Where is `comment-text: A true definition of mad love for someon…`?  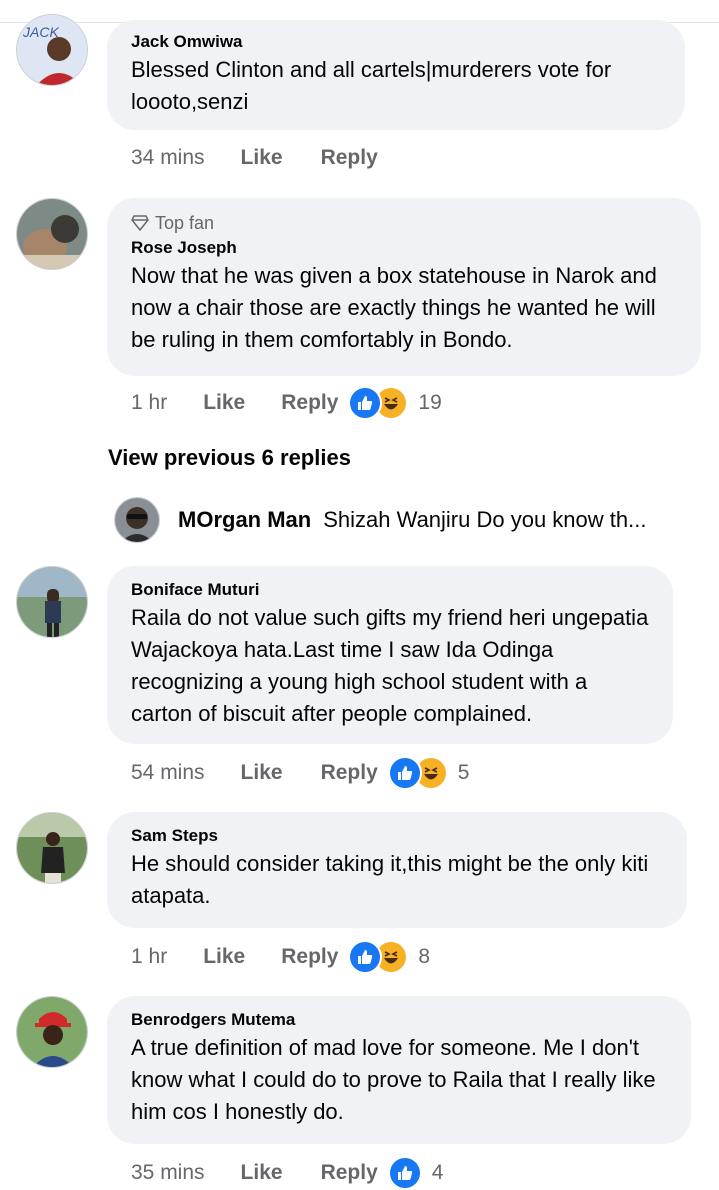
comment-text: A true definition of mad love for someon… is located at coordinates (393, 1079).